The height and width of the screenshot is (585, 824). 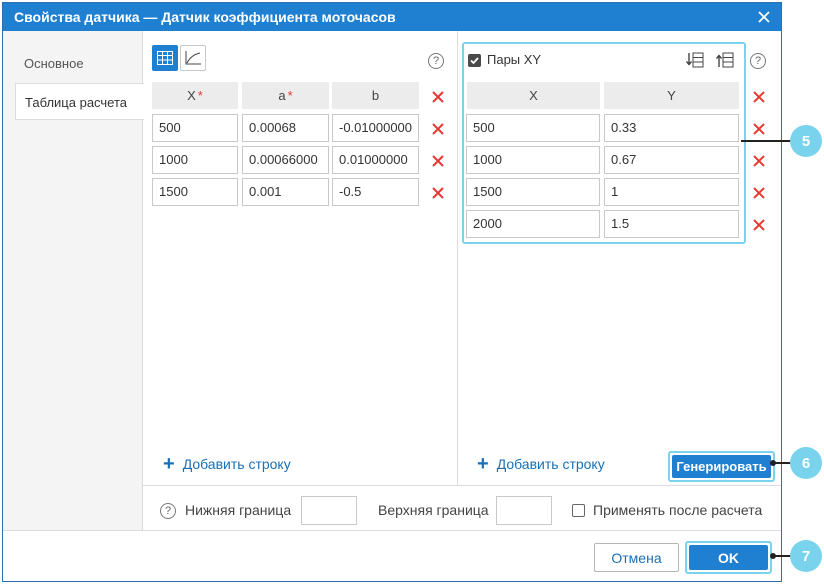 I want to click on apply-after-calculation-checkbox, so click(x=578, y=510).